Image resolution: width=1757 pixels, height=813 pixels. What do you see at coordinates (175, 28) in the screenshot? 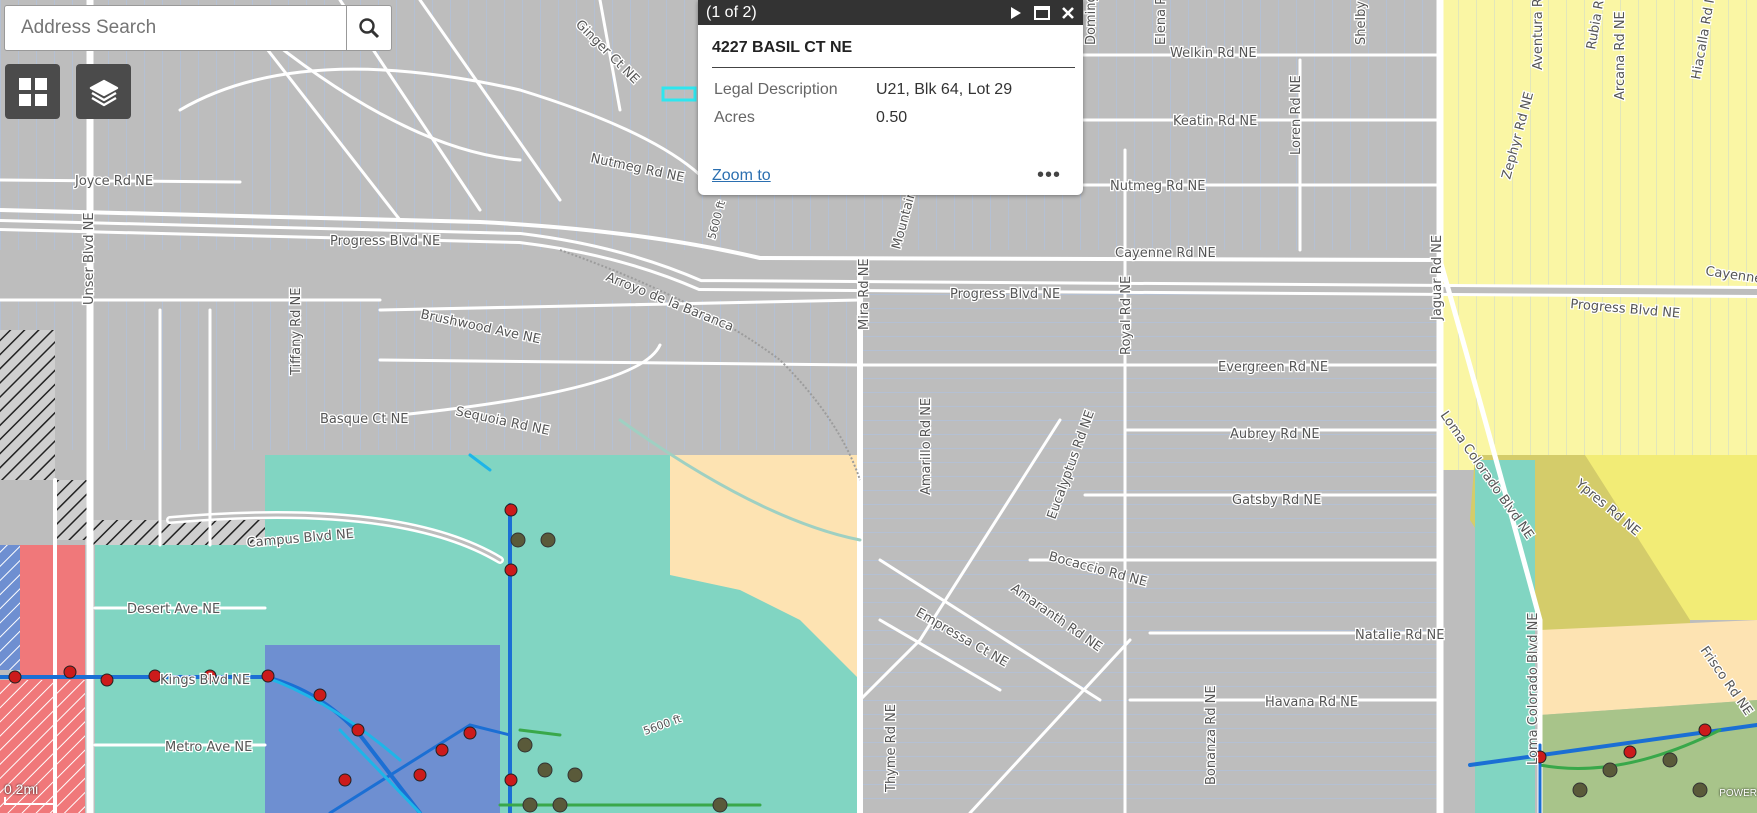
I see `search-input` at bounding box center [175, 28].